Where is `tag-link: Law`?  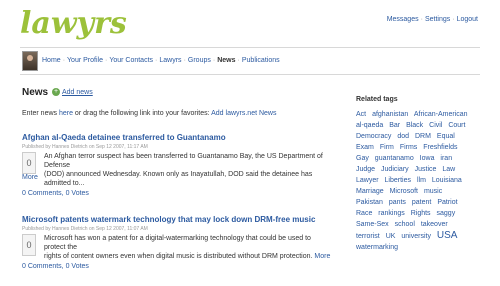
tag-link: Law is located at coordinates (448, 169).